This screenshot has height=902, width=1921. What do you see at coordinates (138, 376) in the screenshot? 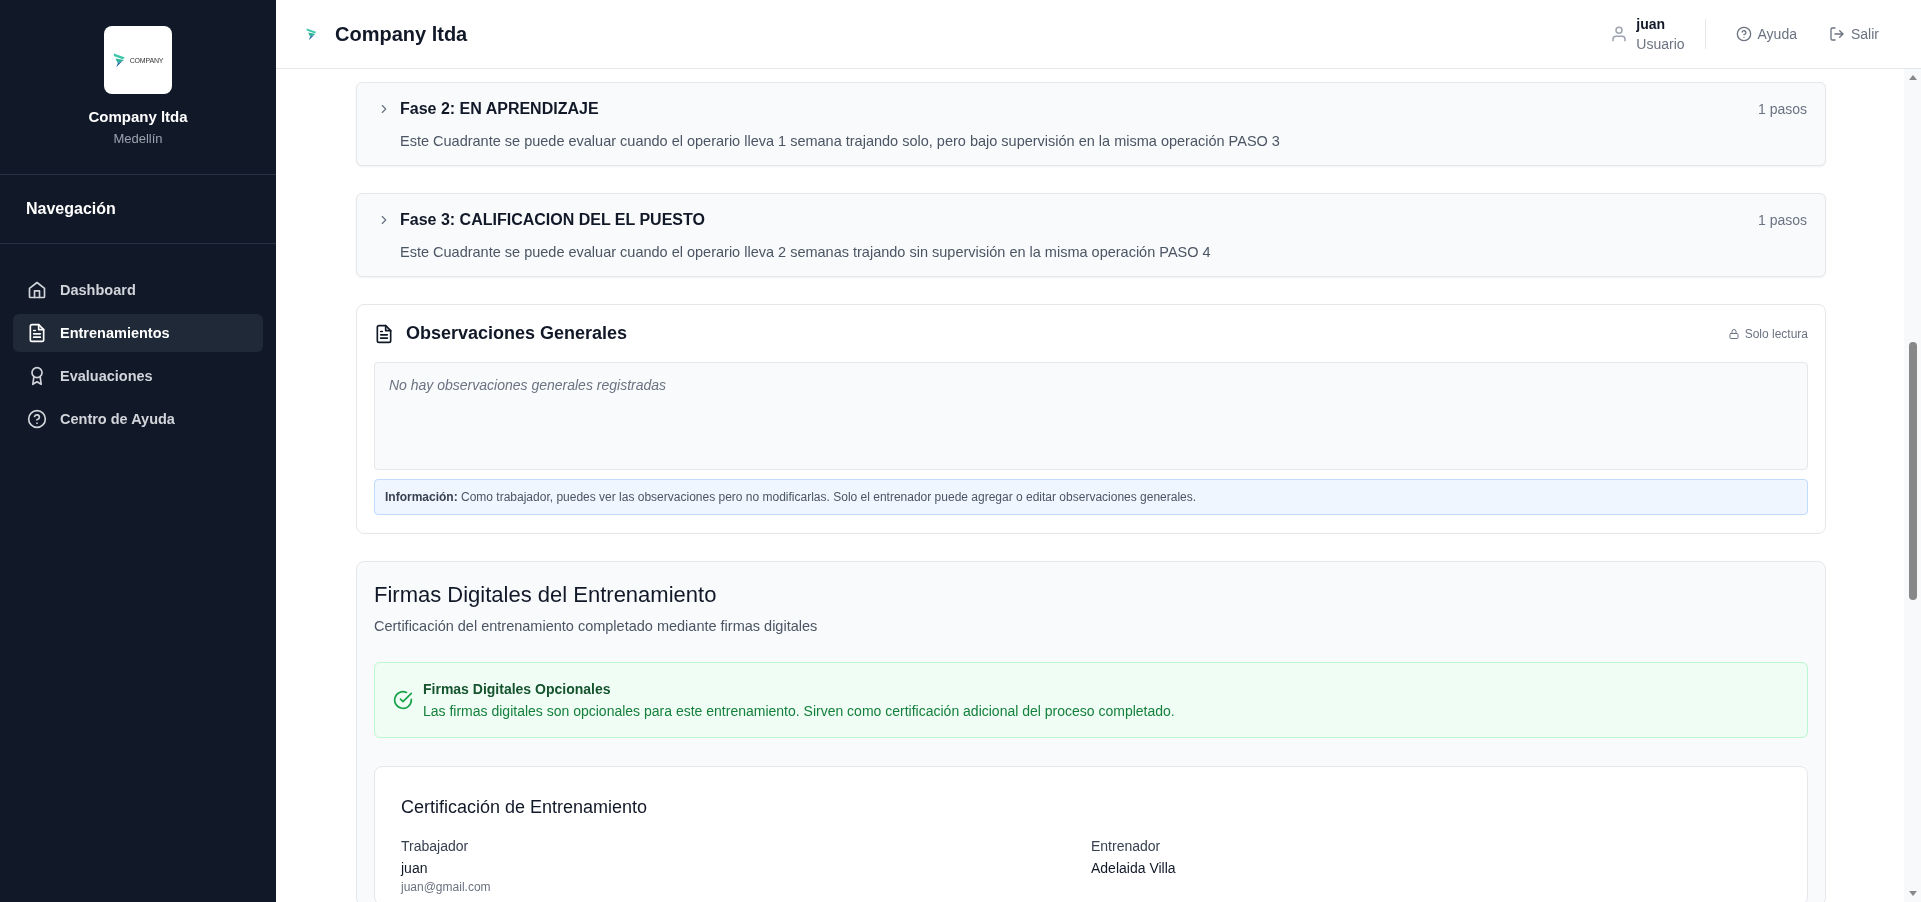
I see `nav-item: Evaluaciones` at bounding box center [138, 376].